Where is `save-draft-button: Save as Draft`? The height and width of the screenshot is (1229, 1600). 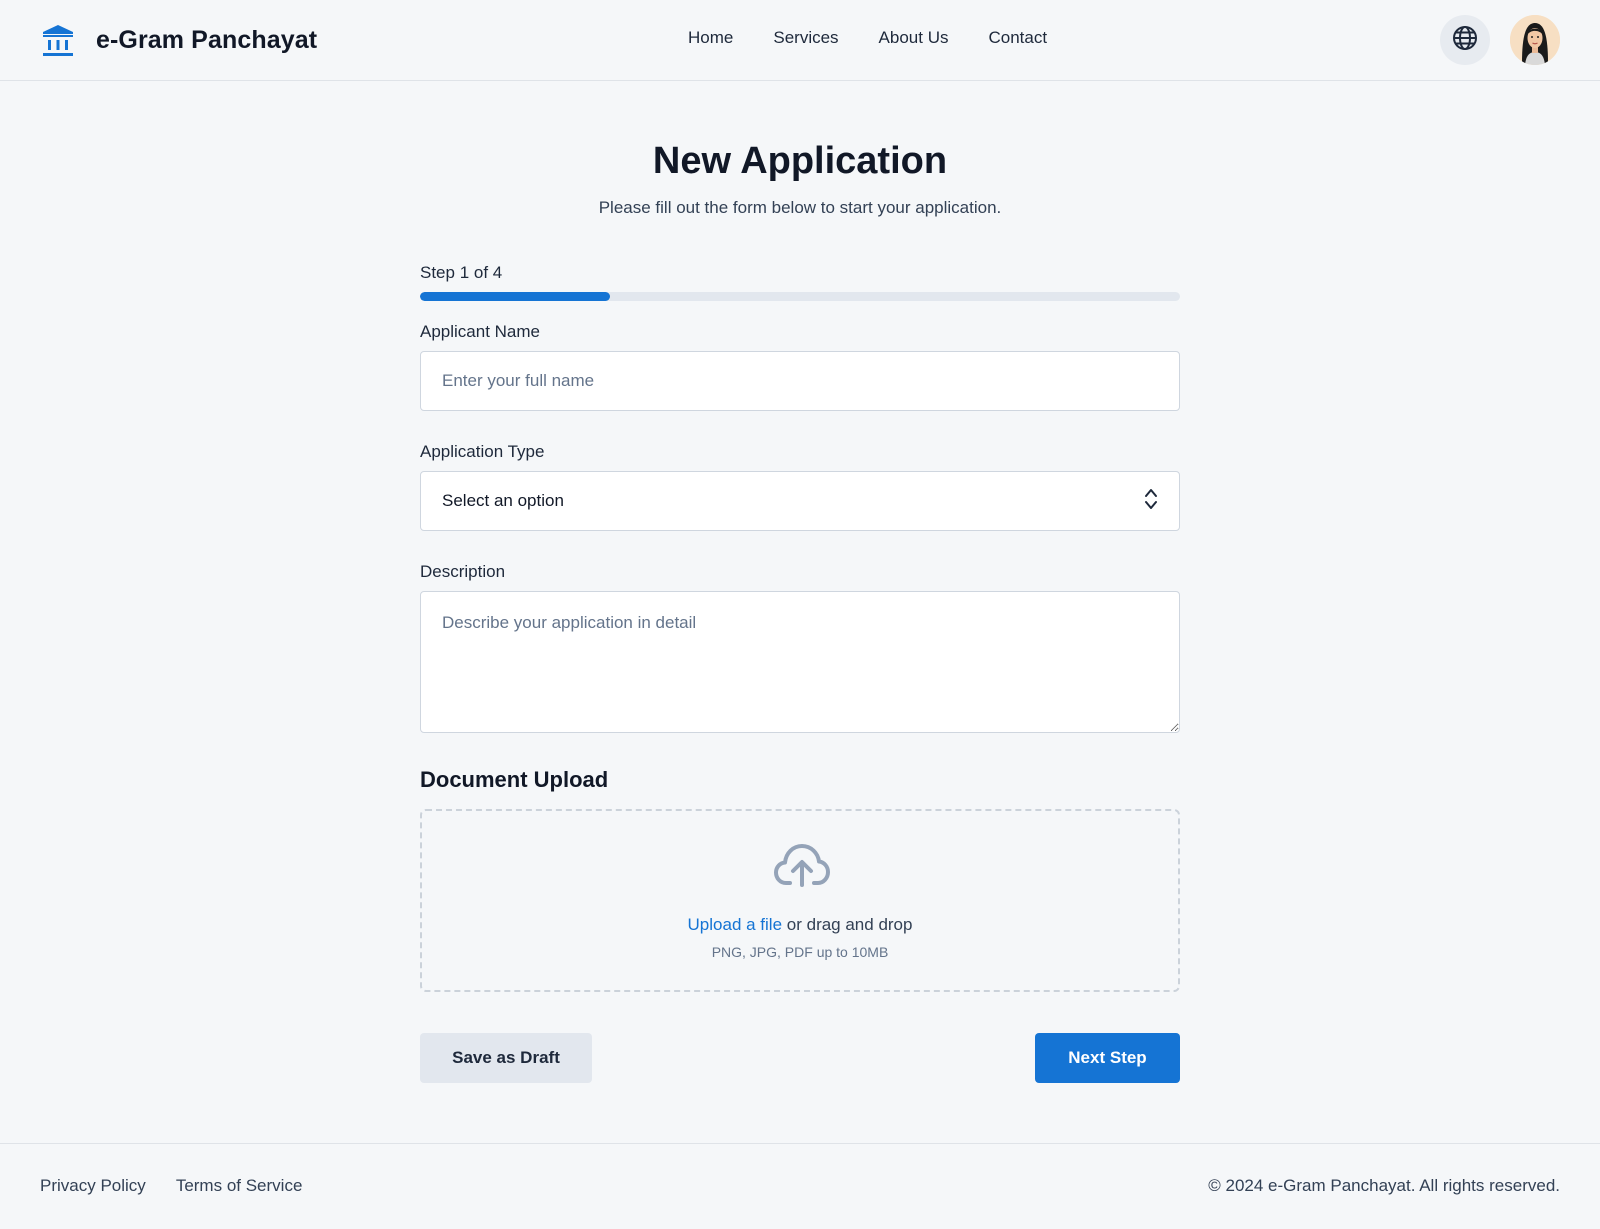
save-draft-button: Save as Draft is located at coordinates (506, 1058).